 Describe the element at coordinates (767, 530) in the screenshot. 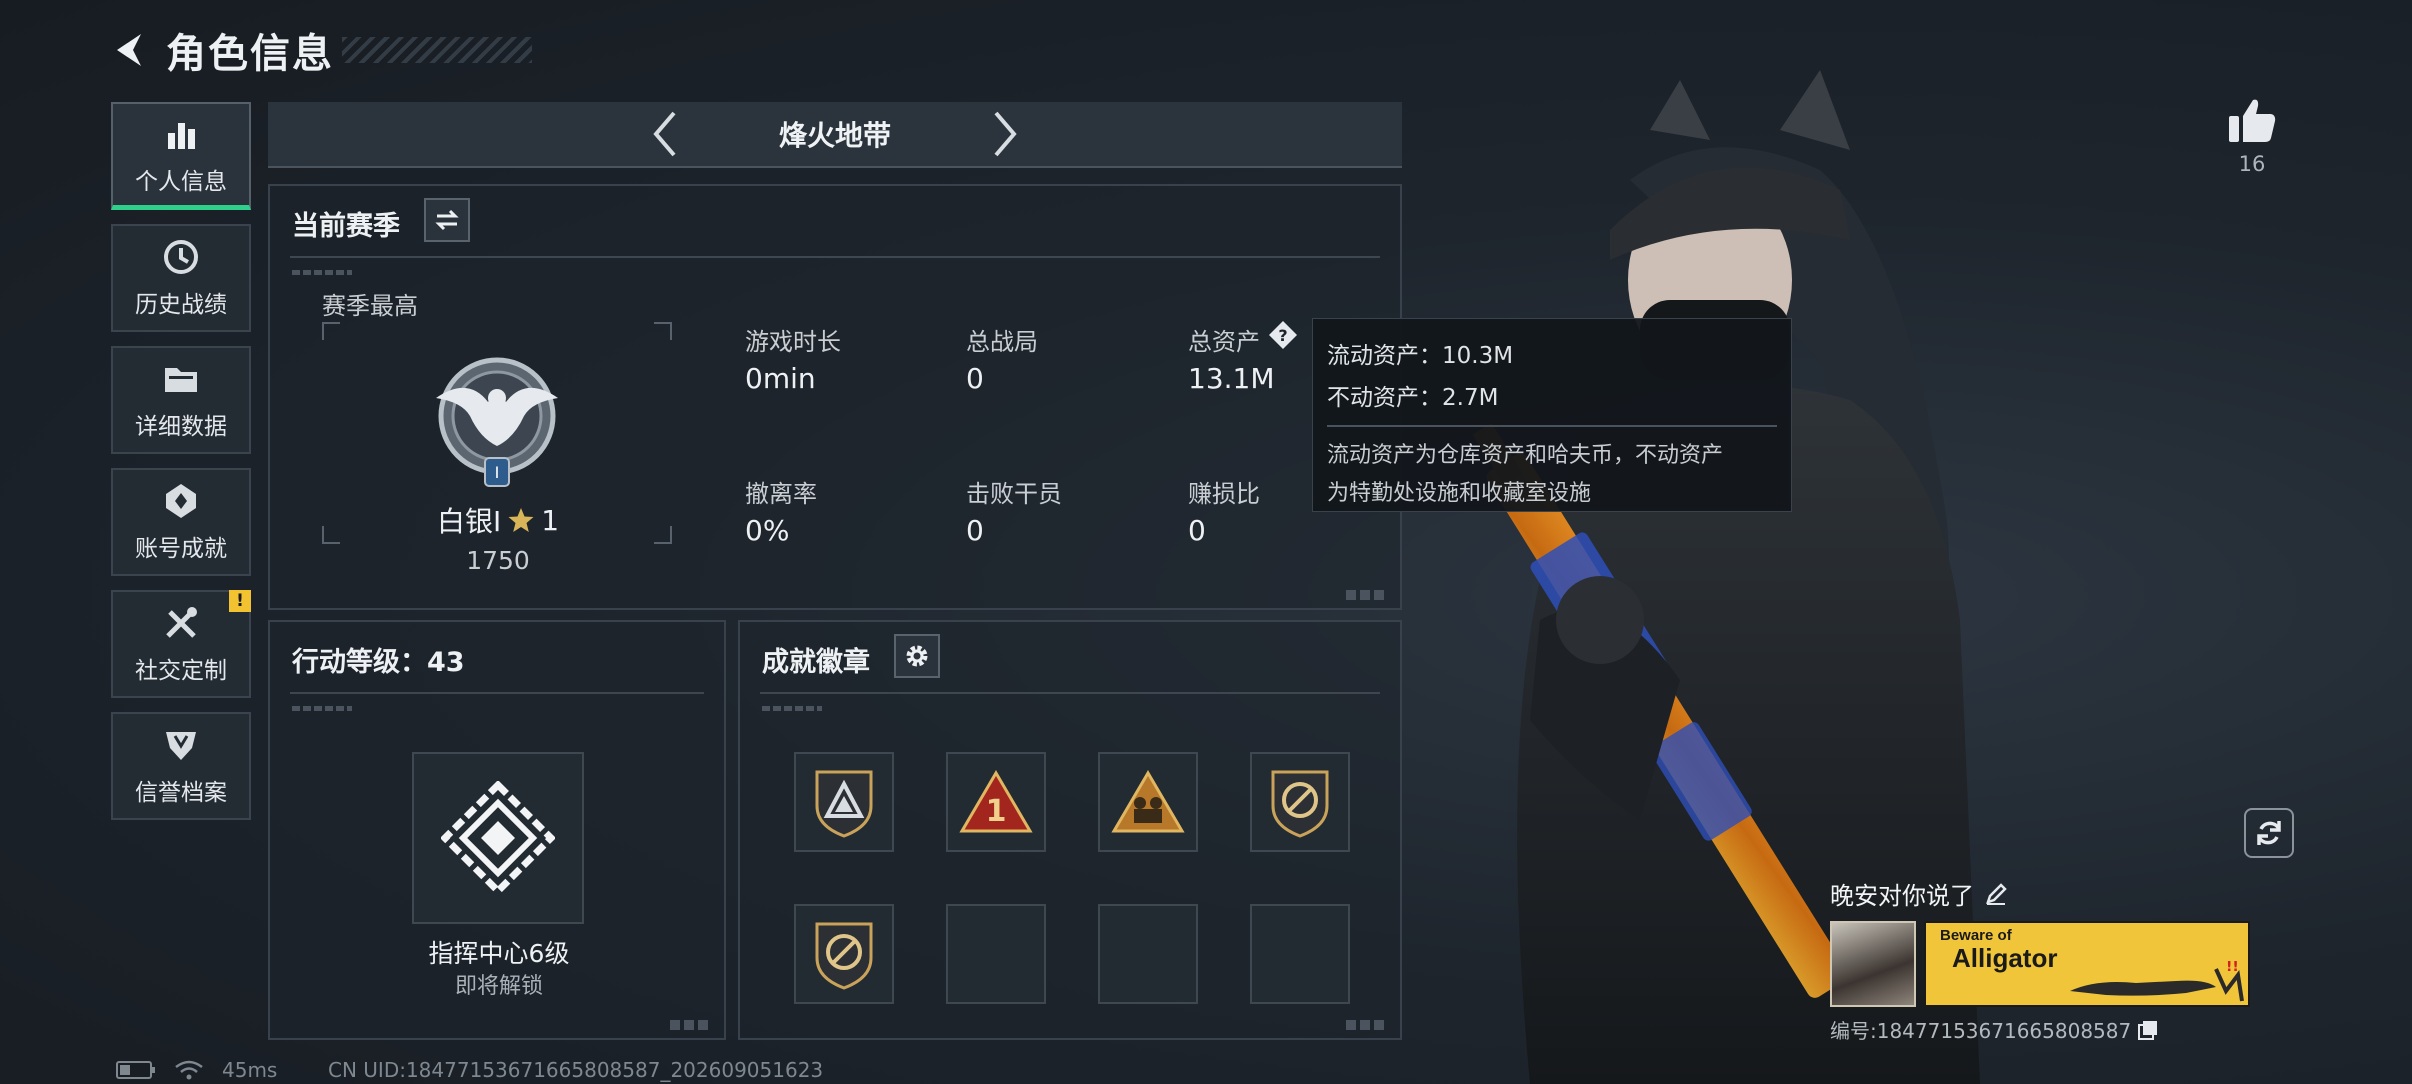

I see `stat-value-extraction-rate: 0%` at that location.